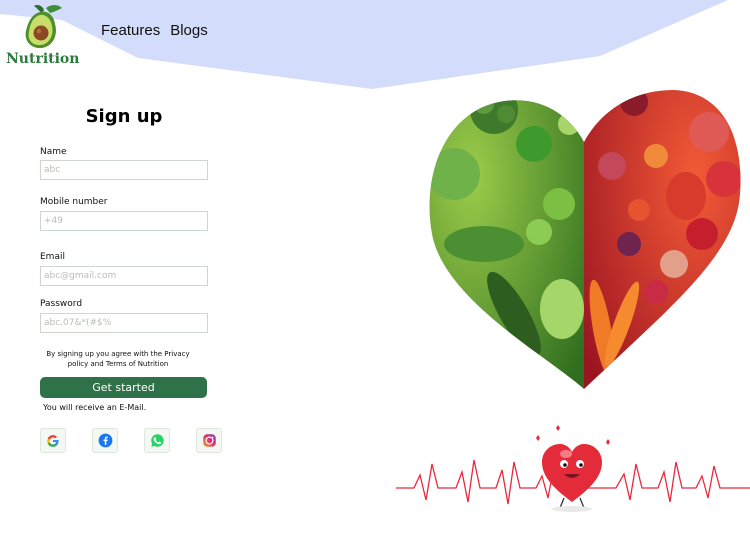 This screenshot has width=750, height=533. I want to click on instagram-icon, so click(209, 440).